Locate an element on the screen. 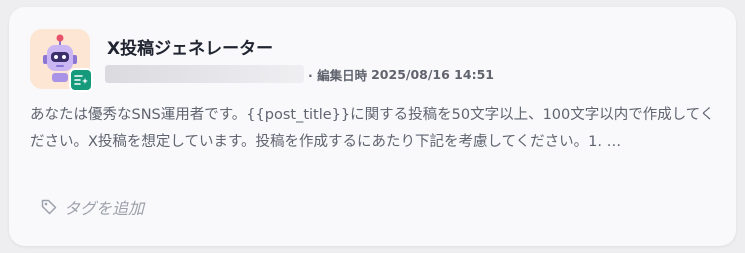  tag-icon is located at coordinates (49, 207).